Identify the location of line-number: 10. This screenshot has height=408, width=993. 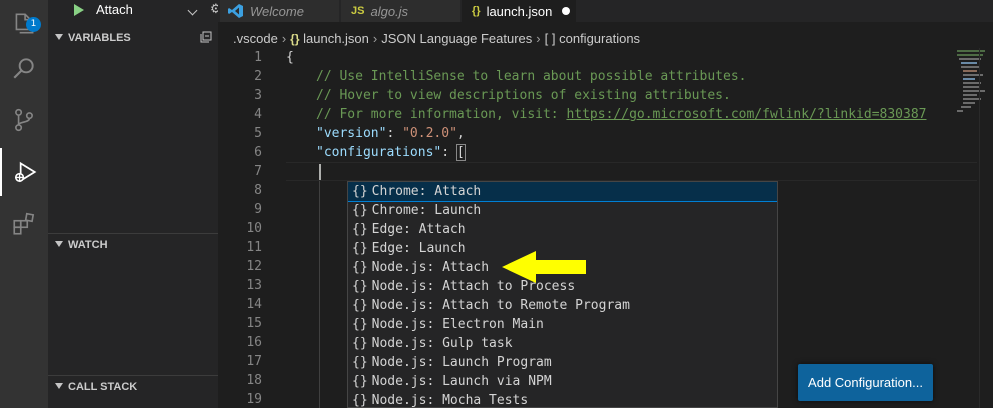
(254, 228).